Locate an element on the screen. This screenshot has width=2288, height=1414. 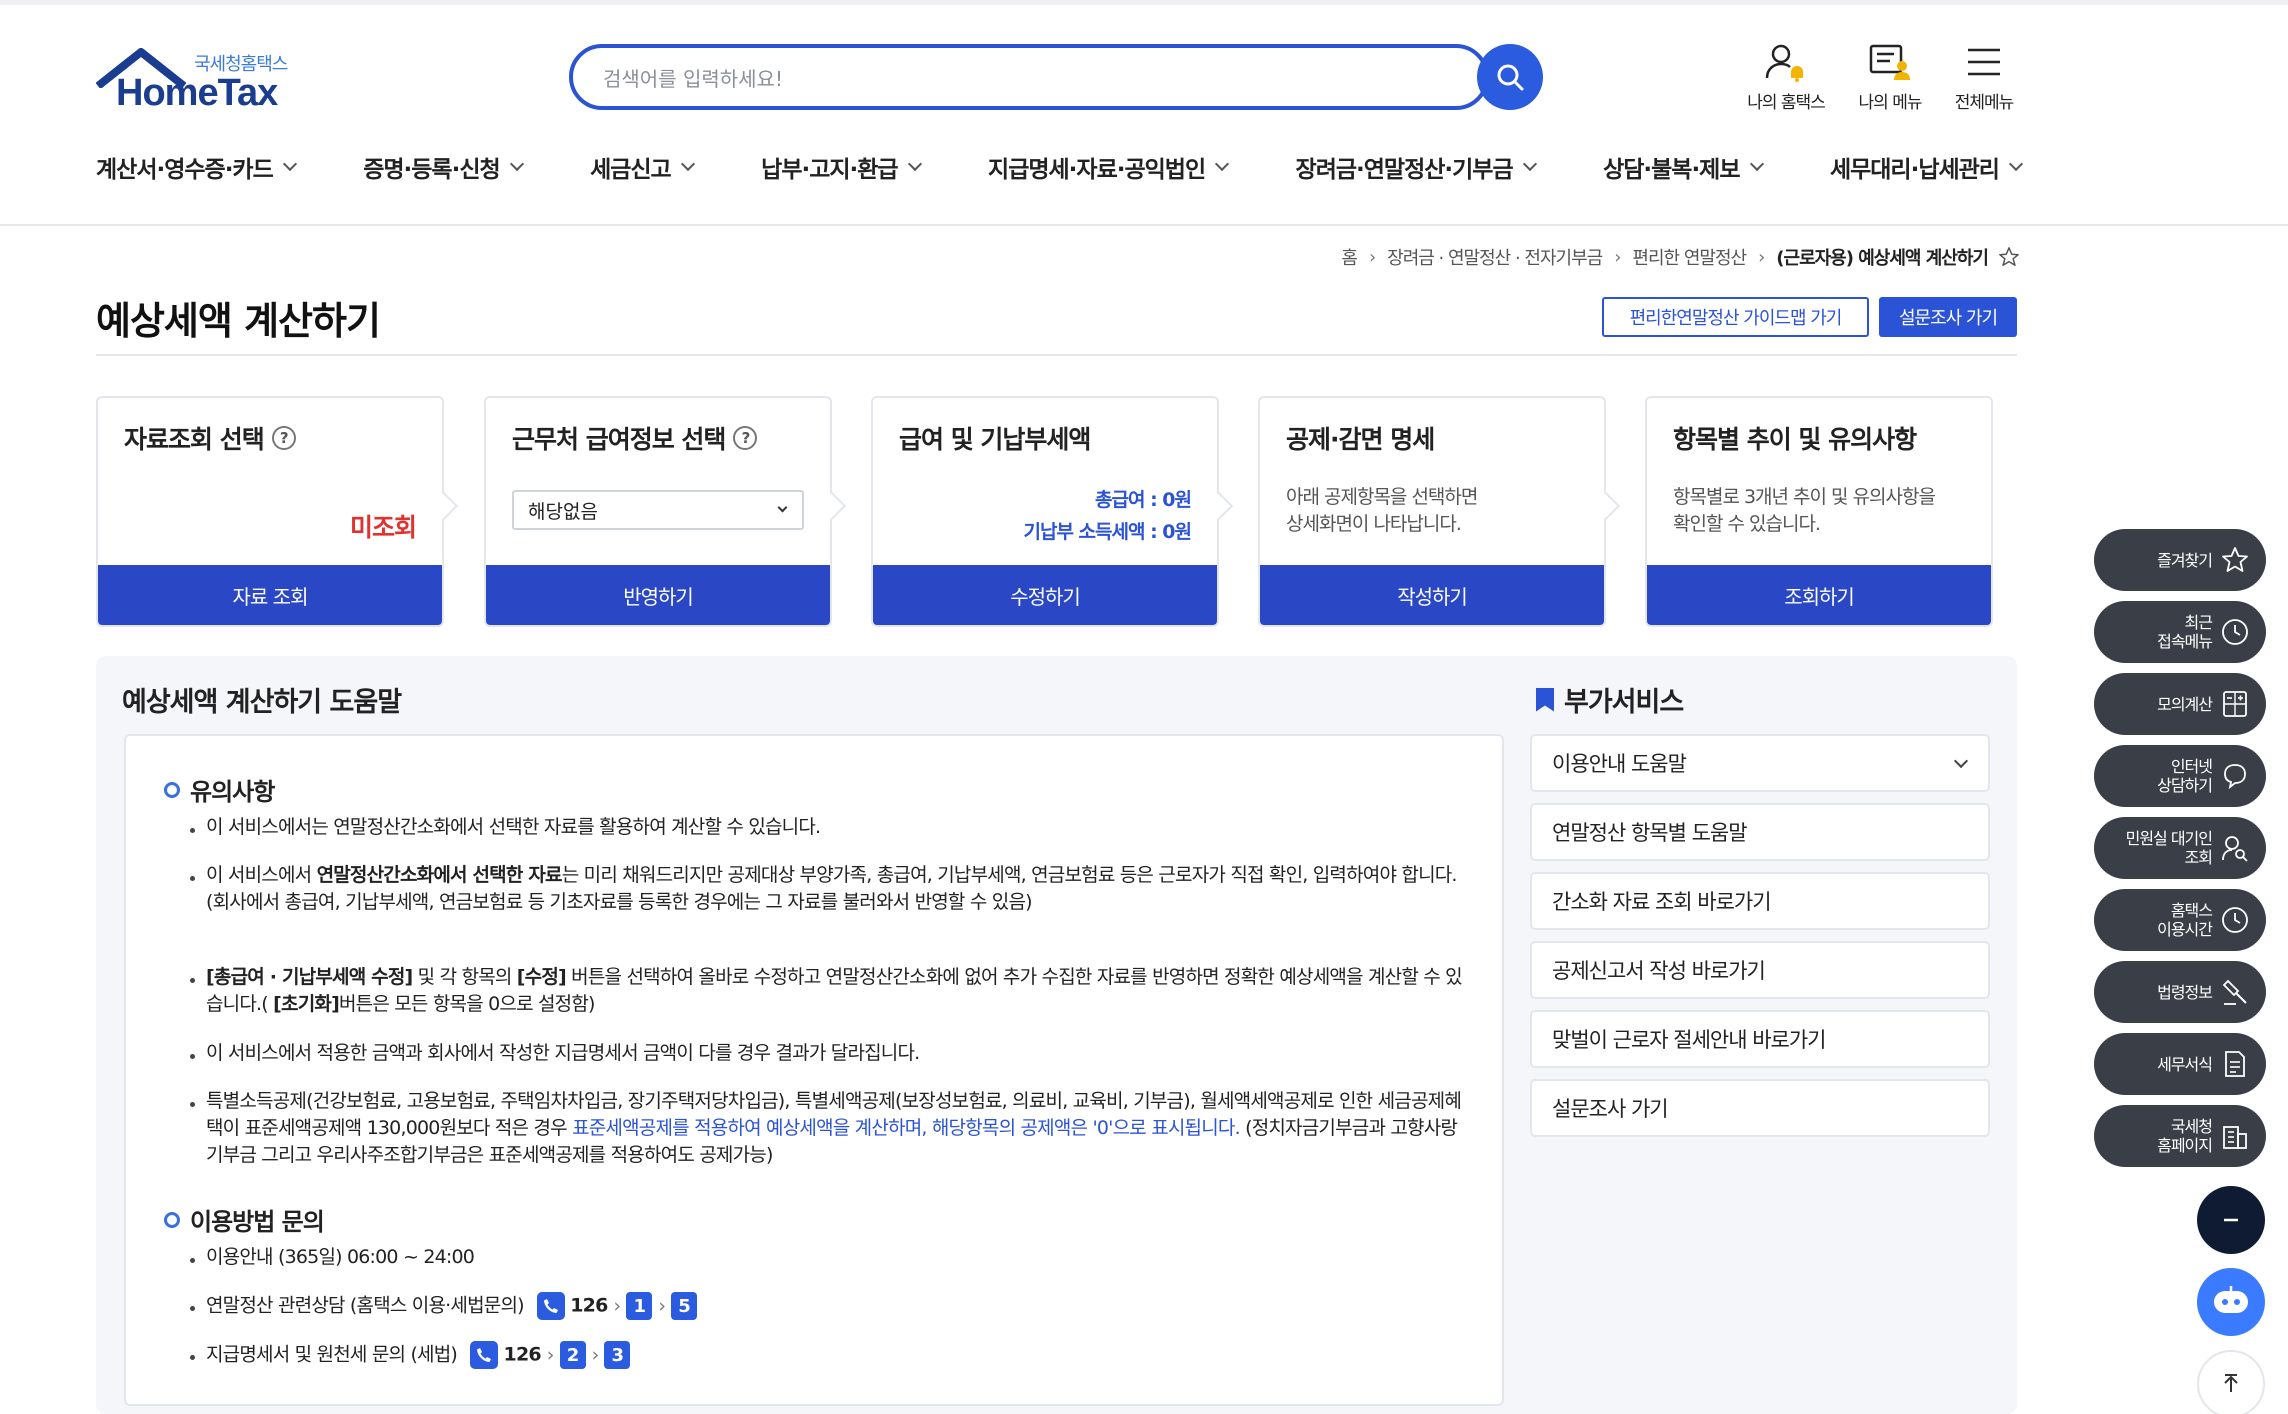
usage-item: 이용안내 (365일) 06:00 ~ 24:00 is located at coordinates (830, 1257).